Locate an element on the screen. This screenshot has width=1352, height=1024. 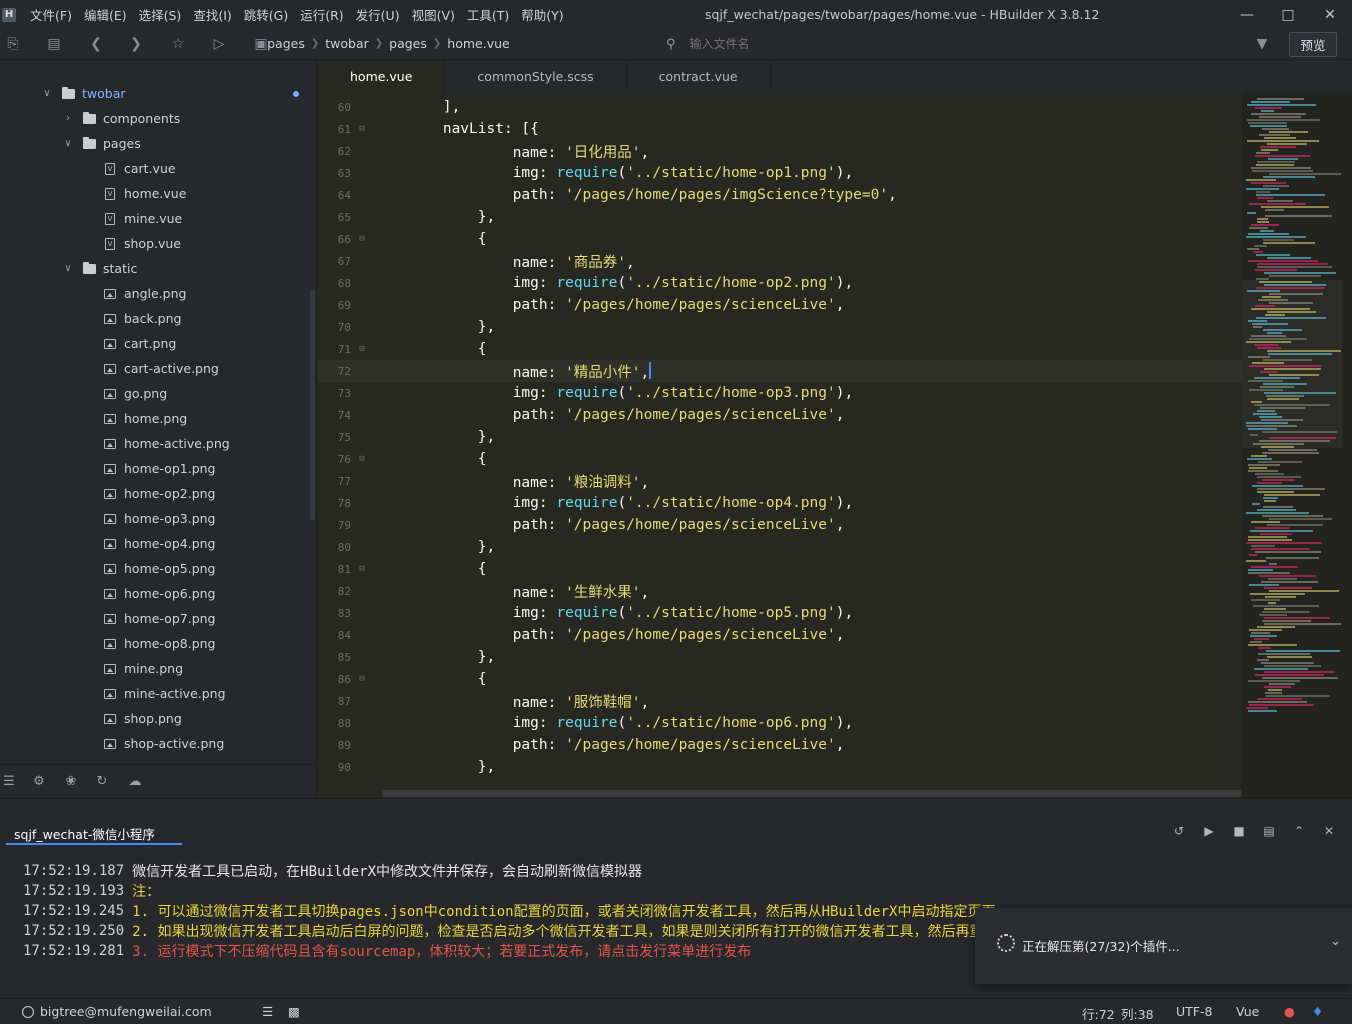
cloud-icon: ☁ is located at coordinates (135, 781).